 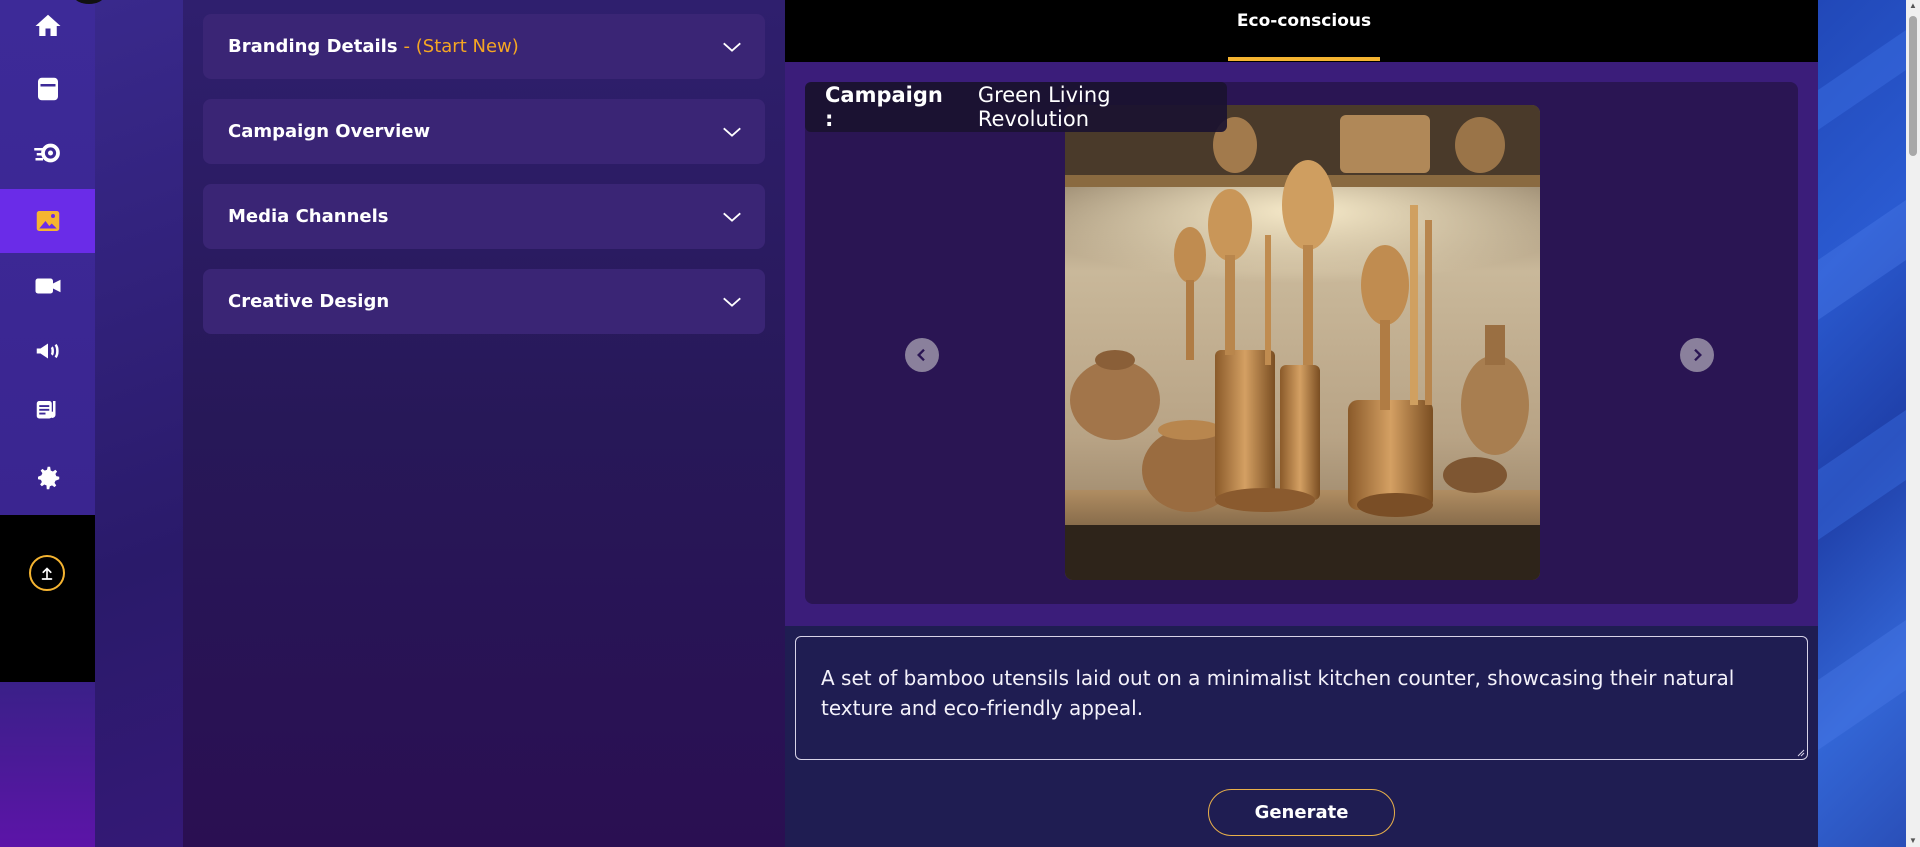 What do you see at coordinates (1913, 841) in the screenshot?
I see `scroll-down-icon: ▼` at bounding box center [1913, 841].